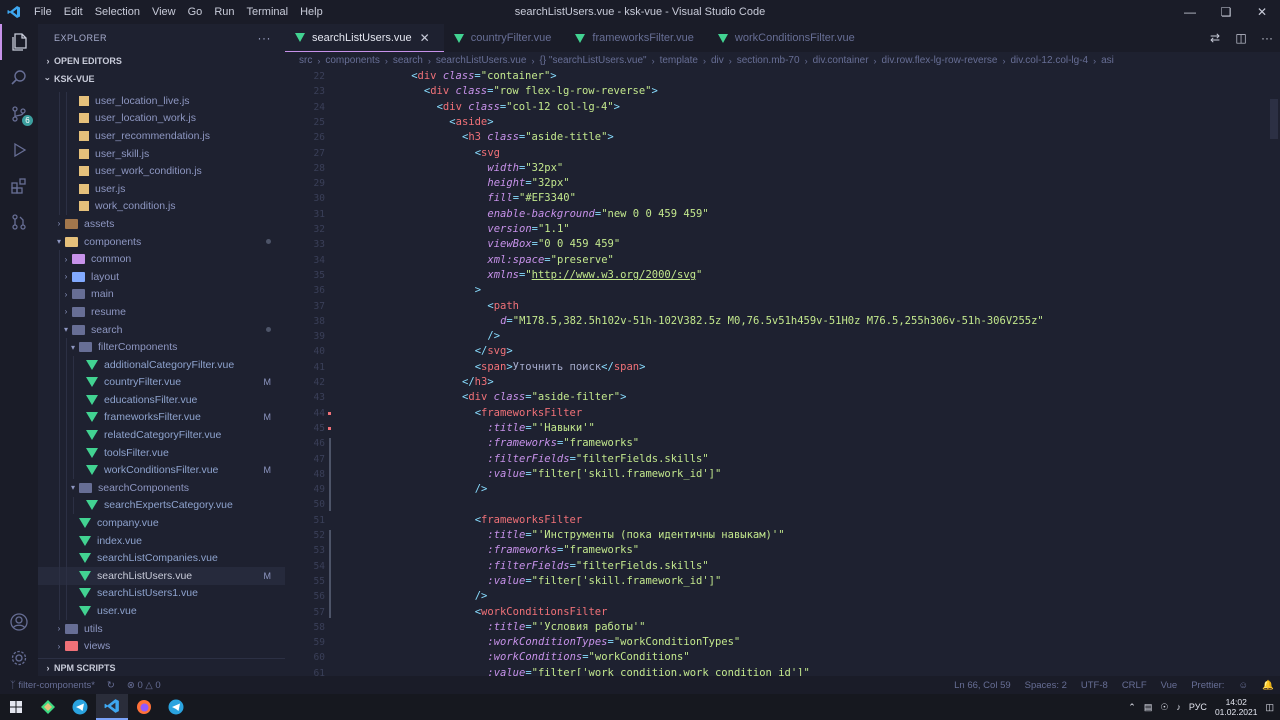  What do you see at coordinates (1190, 12) in the screenshot?
I see `minimize-icon: —` at bounding box center [1190, 12].